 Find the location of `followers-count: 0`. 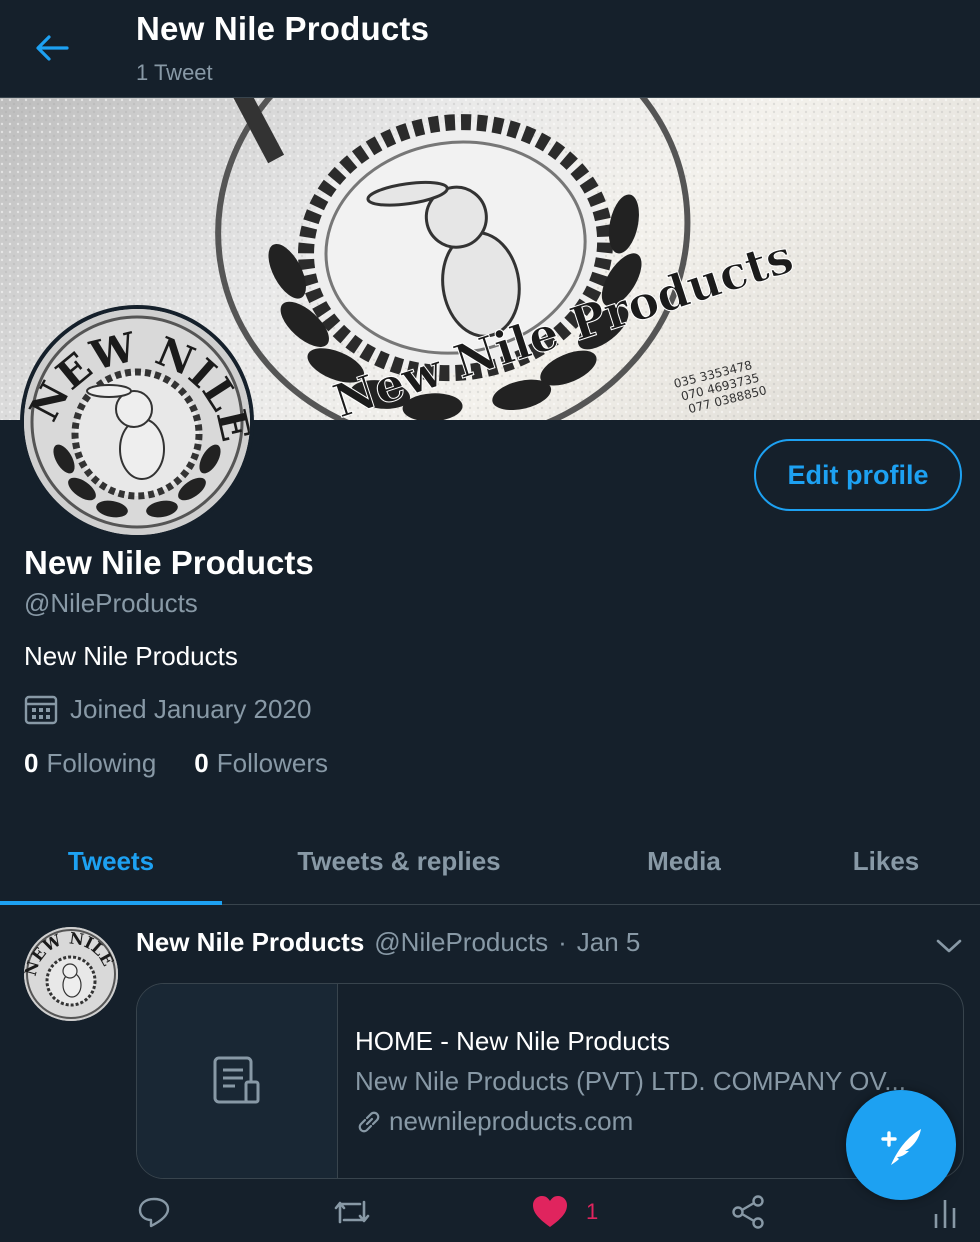

followers-count: 0 is located at coordinates (201, 763).